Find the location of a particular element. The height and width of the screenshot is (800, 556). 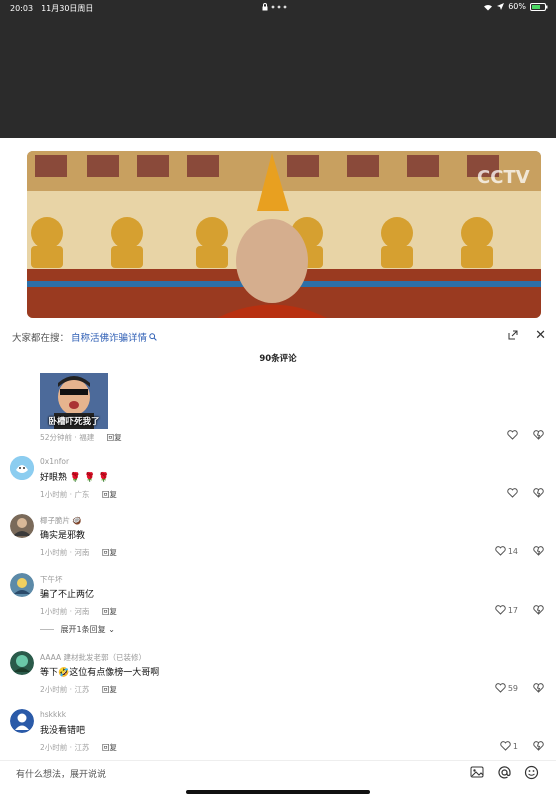

status-date: 11月30日周日 is located at coordinates (67, 8).